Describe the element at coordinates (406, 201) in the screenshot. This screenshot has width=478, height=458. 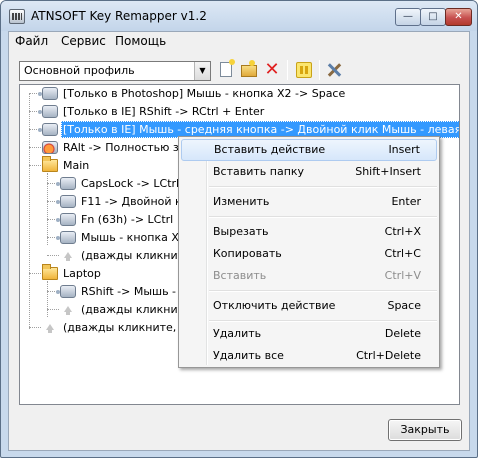
I see `menu-item-shortcut: Enter` at that location.